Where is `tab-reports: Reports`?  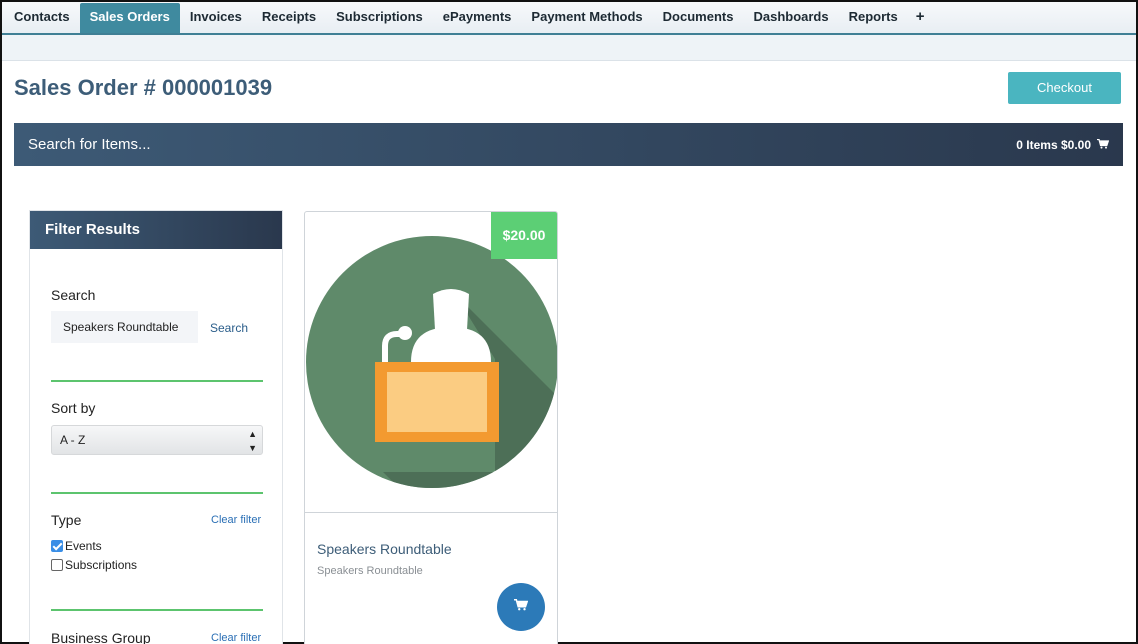
tab-reports: Reports is located at coordinates (873, 18).